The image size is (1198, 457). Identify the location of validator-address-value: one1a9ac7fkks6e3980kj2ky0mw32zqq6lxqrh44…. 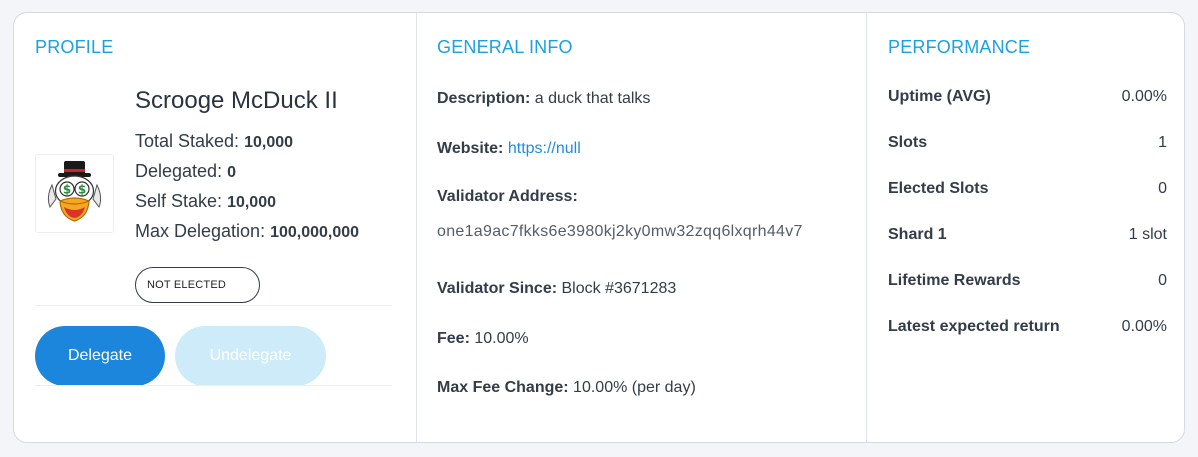
(620, 231).